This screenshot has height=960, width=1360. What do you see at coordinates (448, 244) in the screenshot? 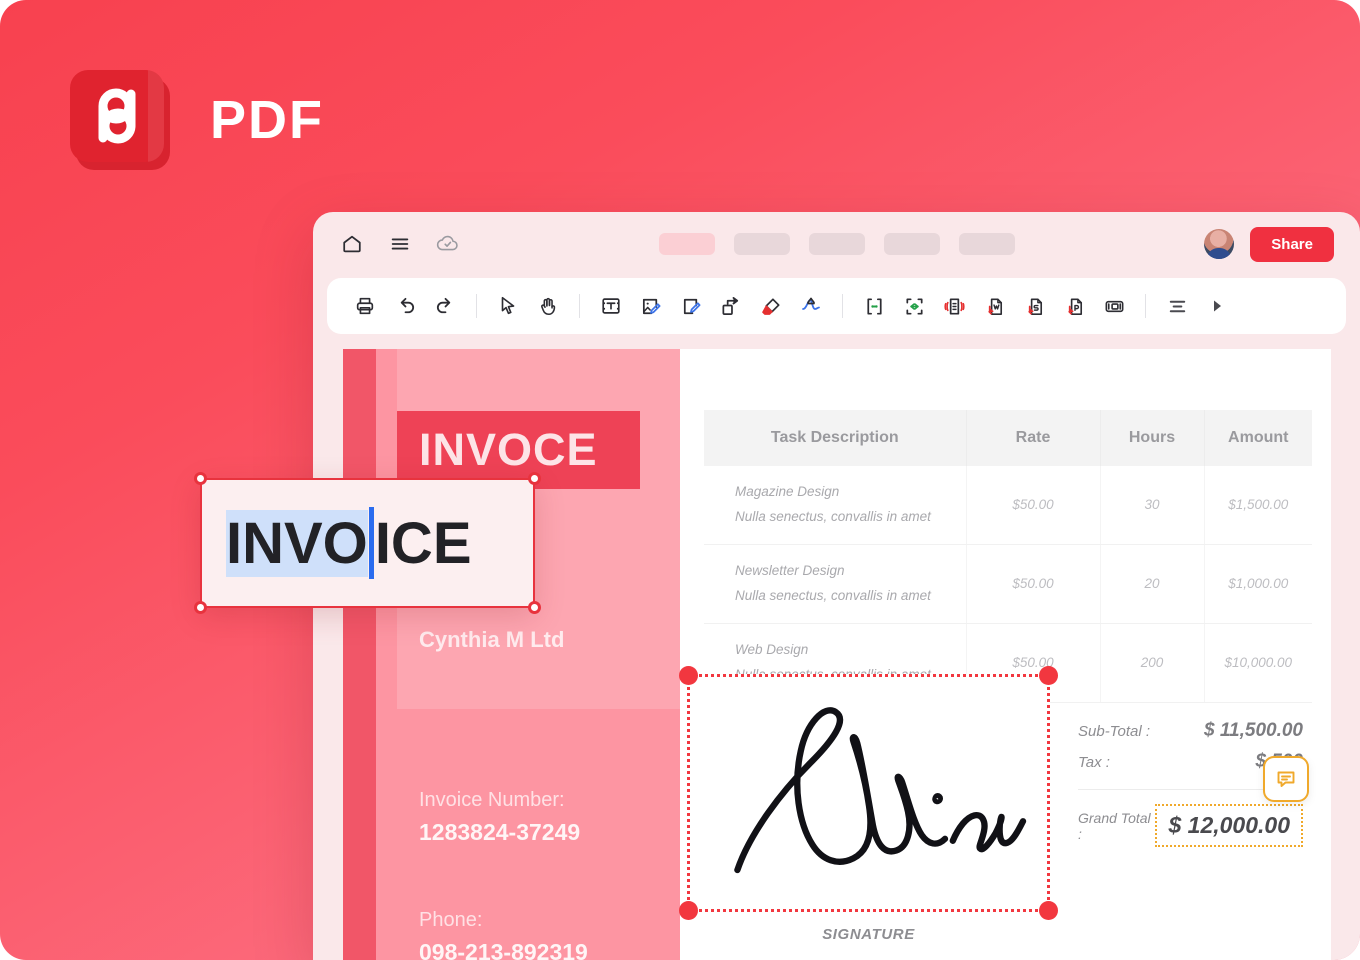
I see `cloud-check-icon` at bounding box center [448, 244].